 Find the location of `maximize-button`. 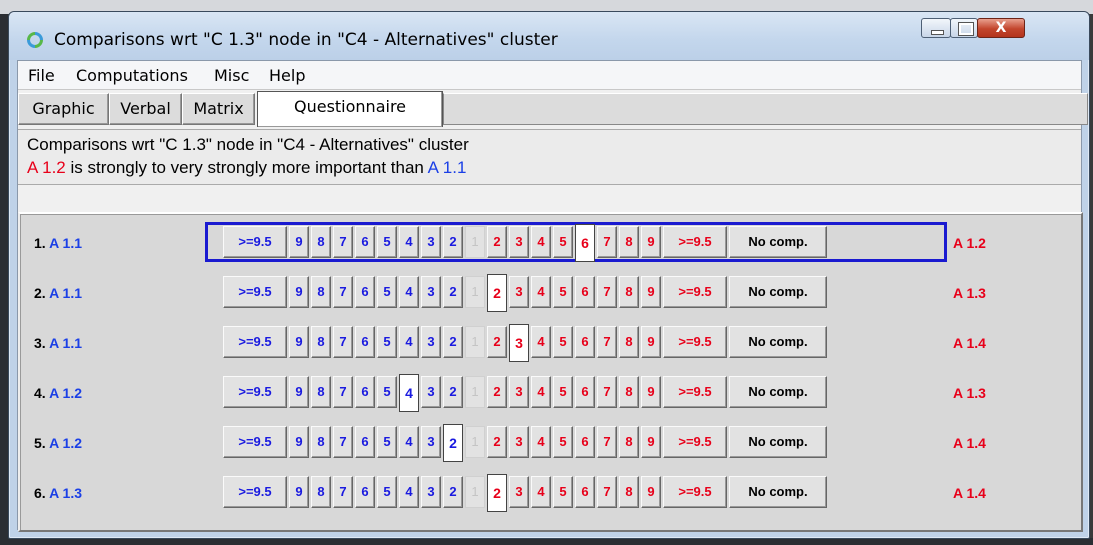

maximize-button is located at coordinates (964, 28).